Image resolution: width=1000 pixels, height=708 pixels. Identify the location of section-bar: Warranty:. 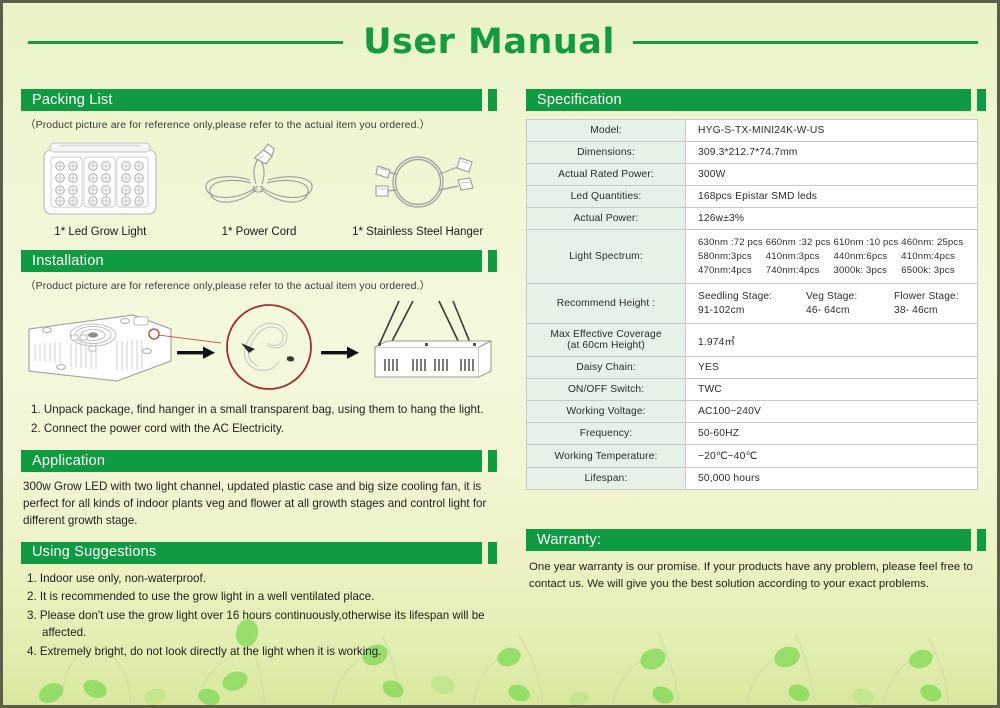
(748, 540).